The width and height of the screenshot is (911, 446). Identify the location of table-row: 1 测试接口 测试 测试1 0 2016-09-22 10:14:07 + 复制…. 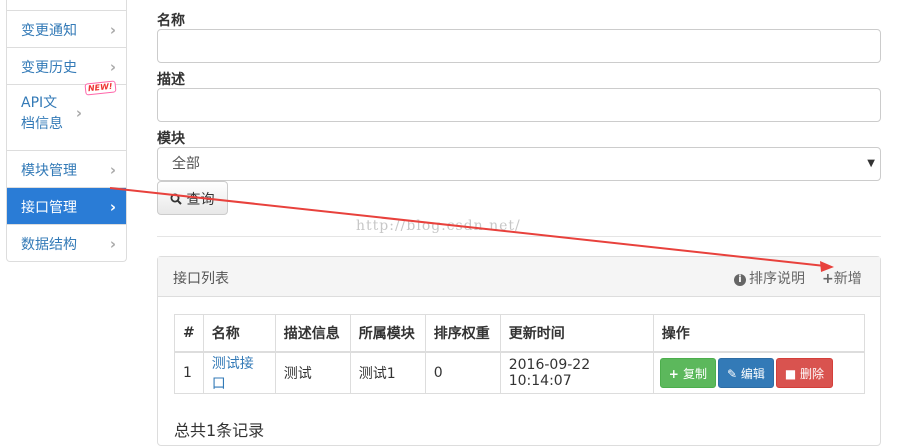
(520, 372).